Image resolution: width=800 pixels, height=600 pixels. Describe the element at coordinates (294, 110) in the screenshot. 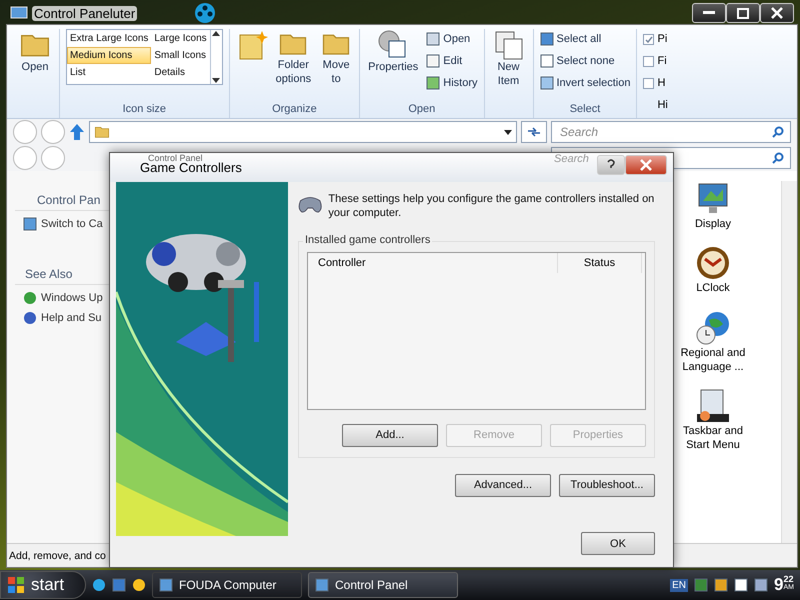

I see `group-label: Organize` at that location.